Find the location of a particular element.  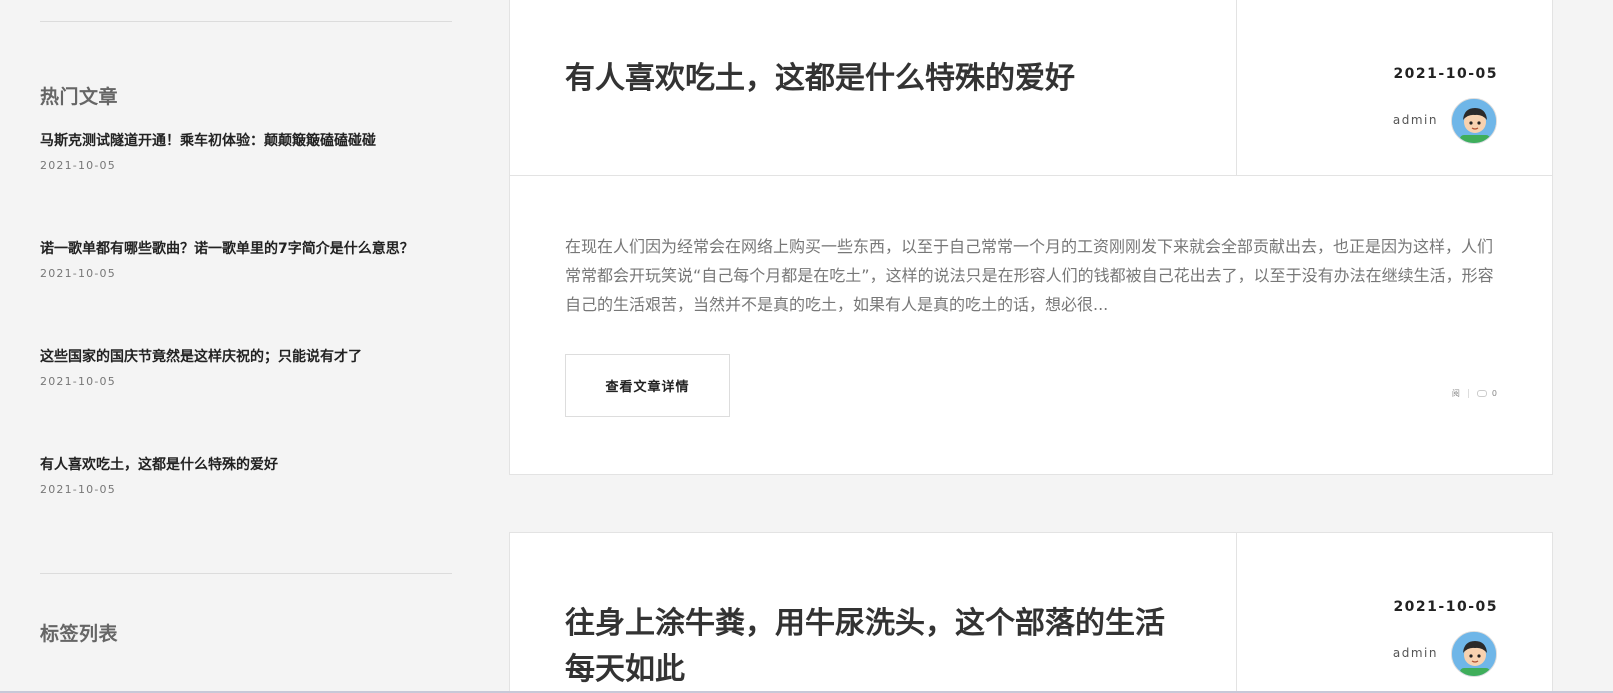

hot-article-link: 诺一歌单都有哪些歌曲？诺一歌单里的7字简介是什么意思？ is located at coordinates (246, 249).